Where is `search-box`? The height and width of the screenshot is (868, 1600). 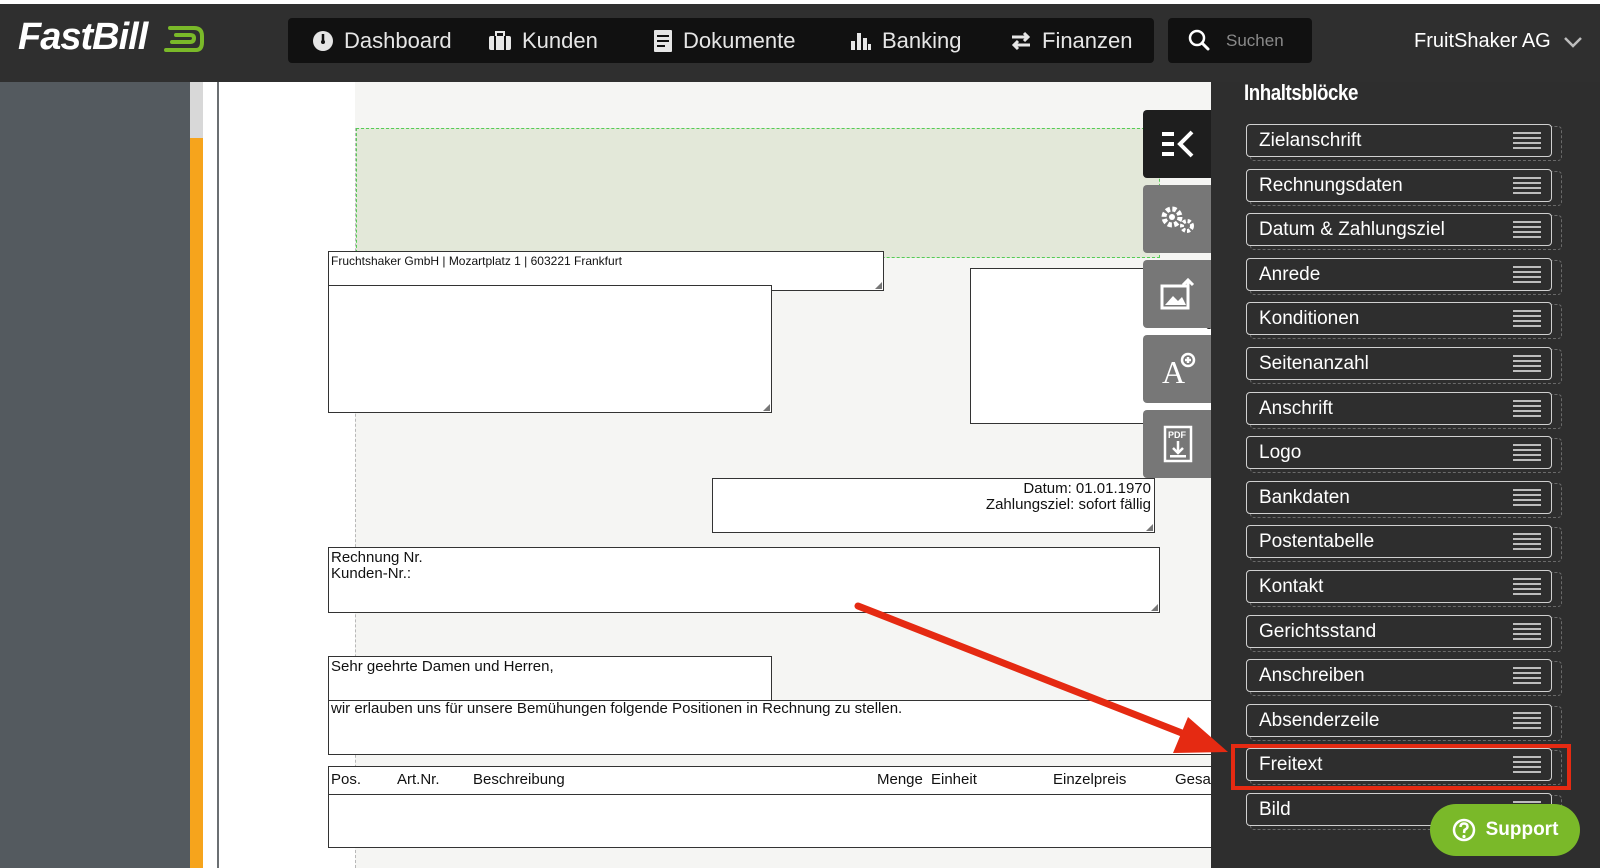 search-box is located at coordinates (1240, 40).